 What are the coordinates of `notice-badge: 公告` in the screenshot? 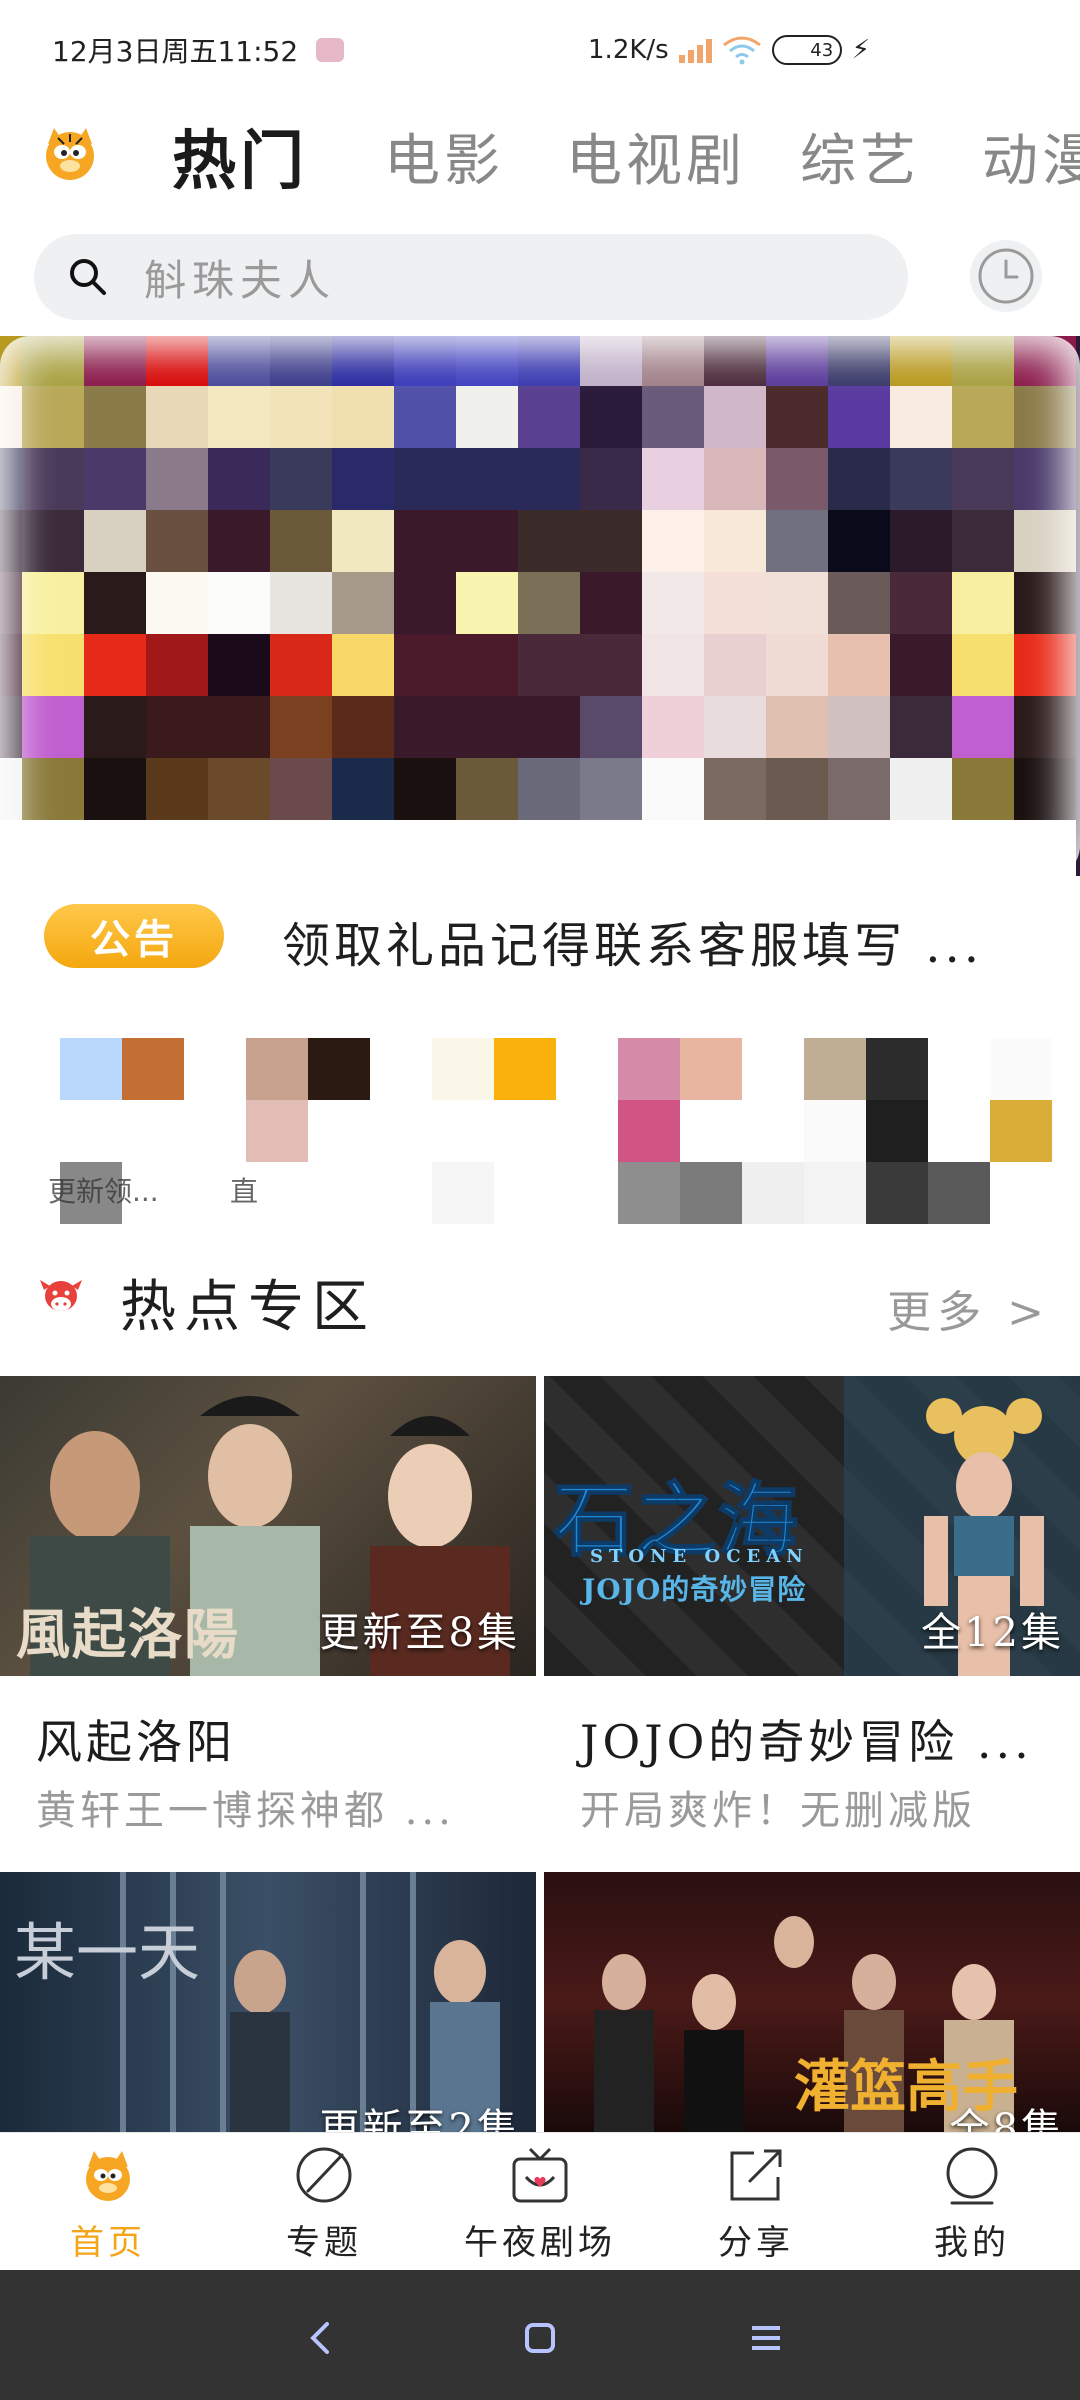 It's located at (134, 936).